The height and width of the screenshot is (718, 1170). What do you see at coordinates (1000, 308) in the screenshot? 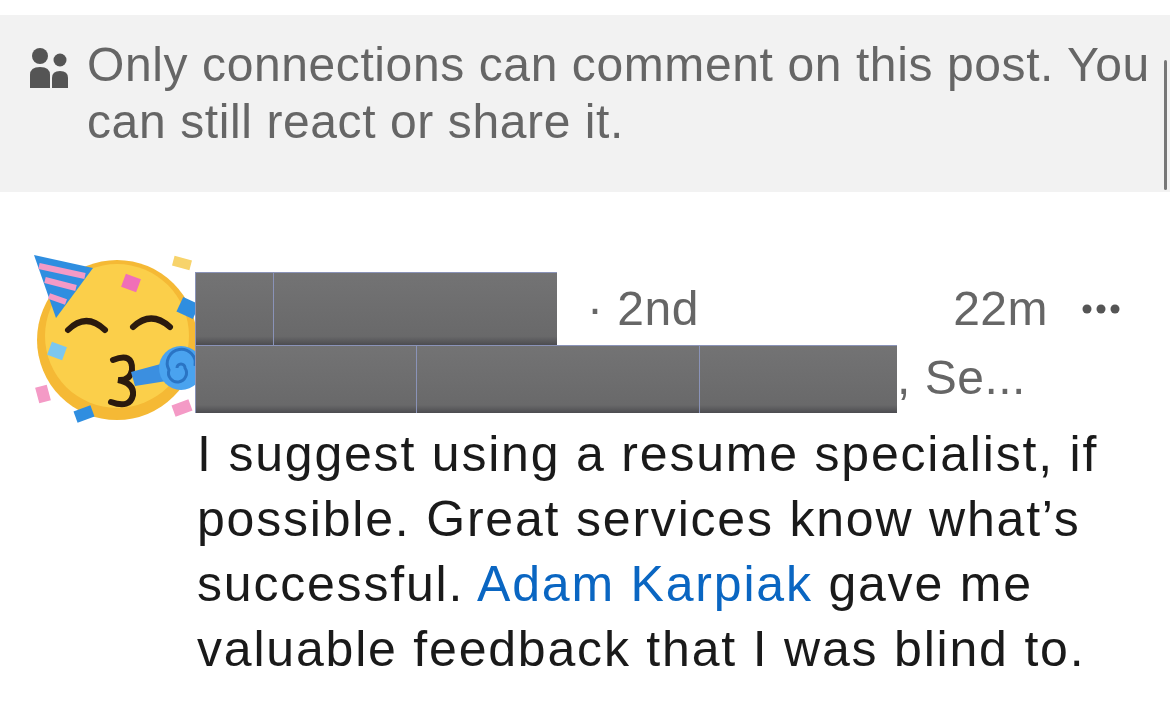
I see `timestamp: 22m` at bounding box center [1000, 308].